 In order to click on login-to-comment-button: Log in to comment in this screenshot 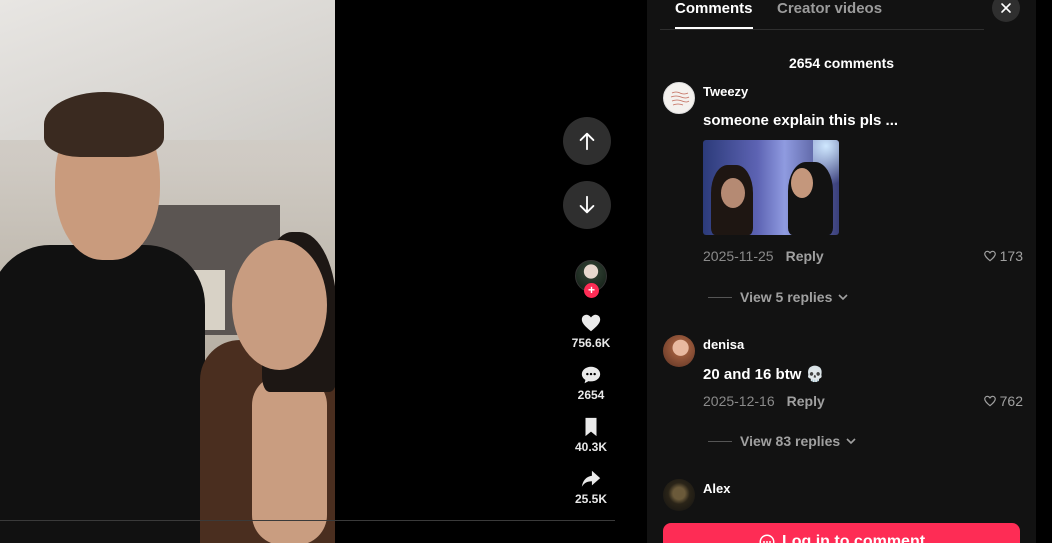, I will do `click(841, 533)`.